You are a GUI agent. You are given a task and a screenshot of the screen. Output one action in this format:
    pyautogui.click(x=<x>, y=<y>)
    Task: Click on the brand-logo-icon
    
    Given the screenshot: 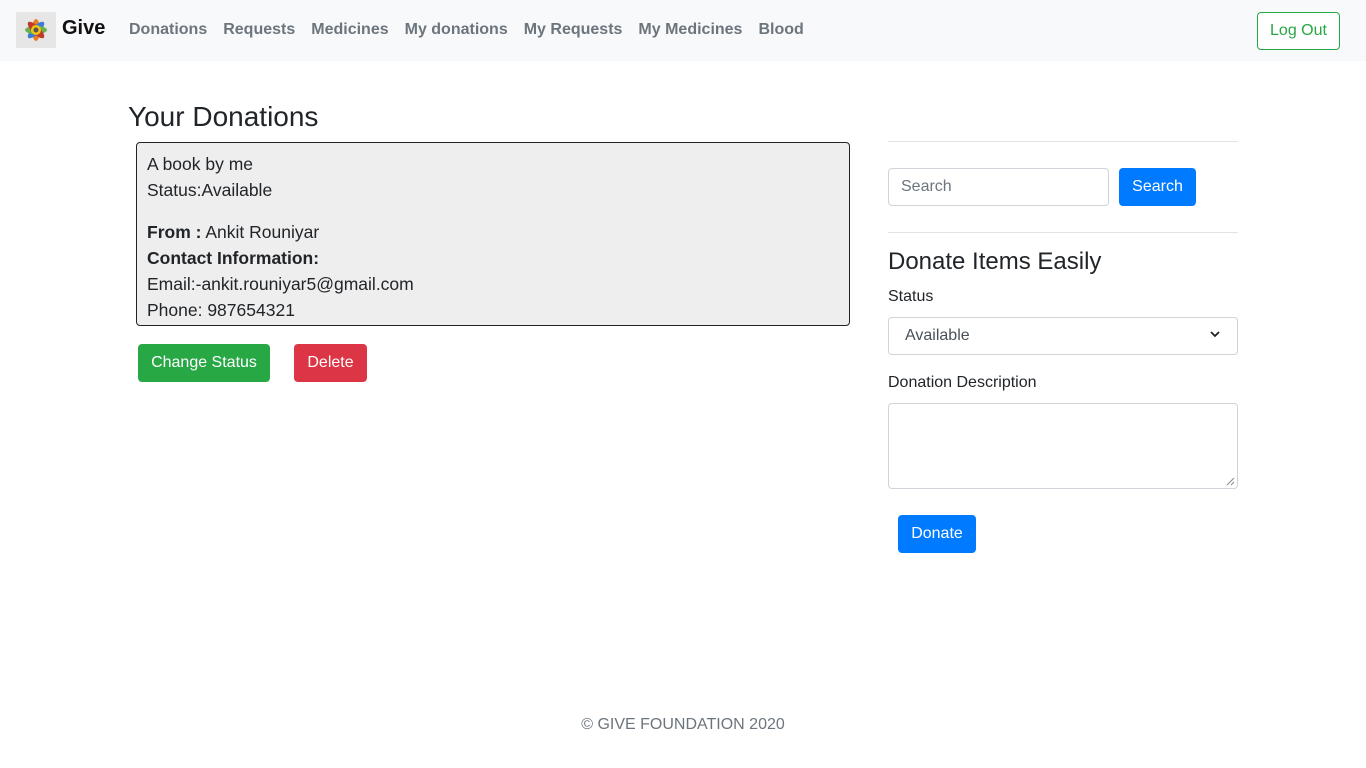 What is the action you would take?
    pyautogui.click(x=36, y=30)
    